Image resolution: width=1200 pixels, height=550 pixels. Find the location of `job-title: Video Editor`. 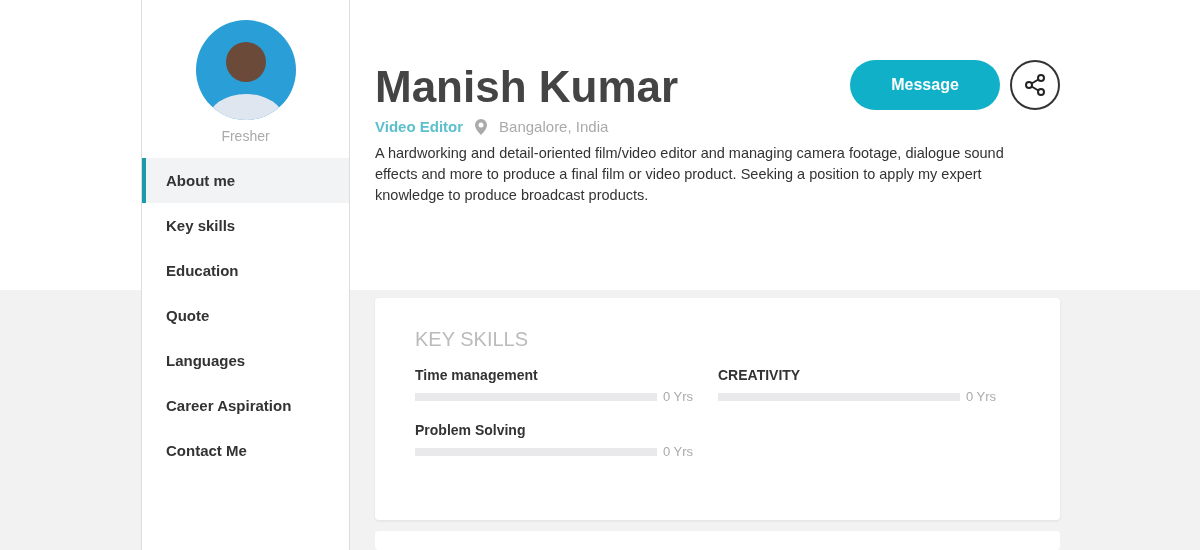

job-title: Video Editor is located at coordinates (419, 126).